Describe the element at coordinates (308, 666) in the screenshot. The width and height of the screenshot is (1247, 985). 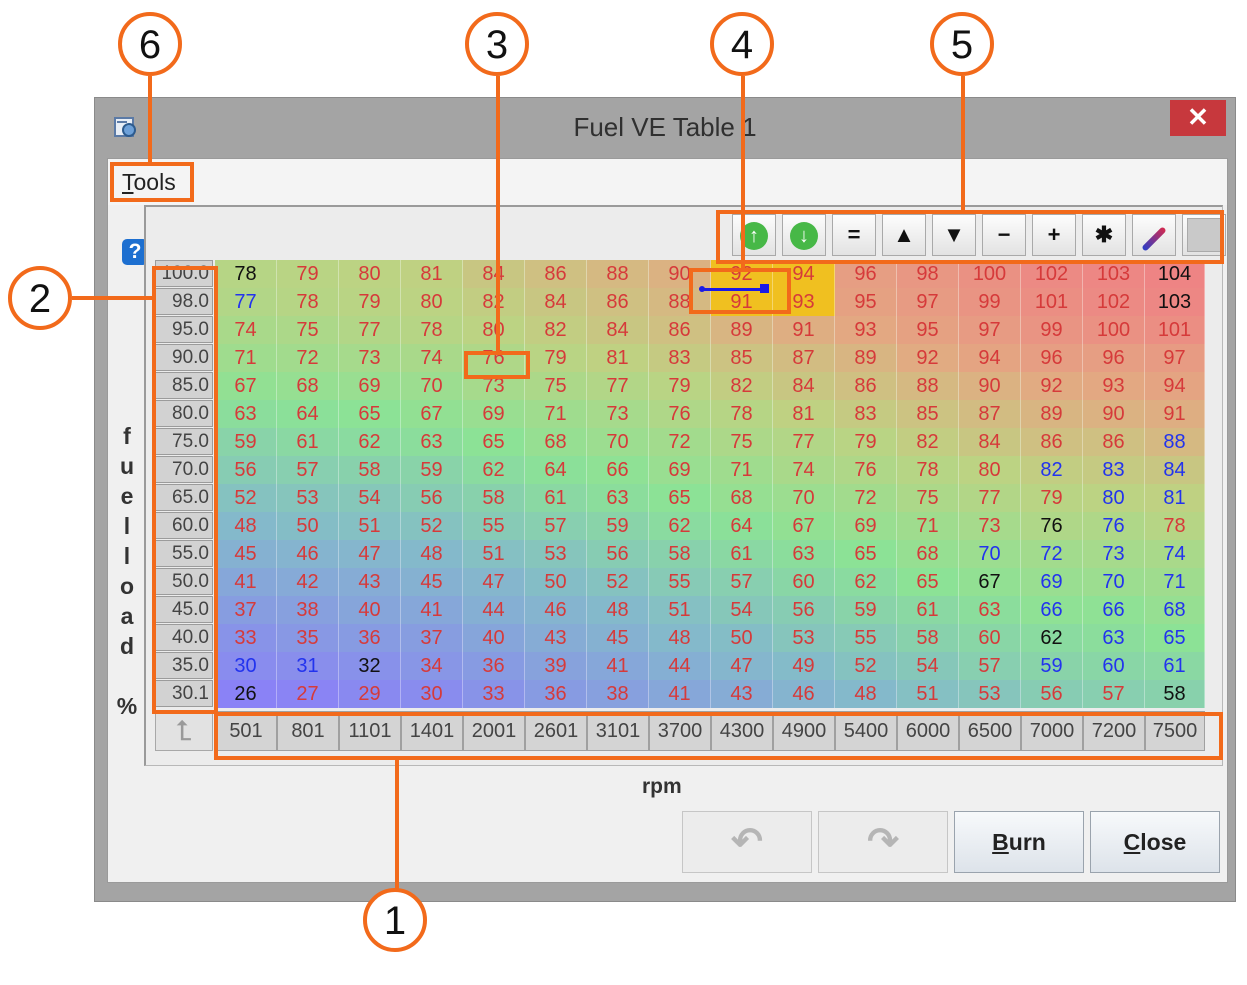
I see `table-cell: 31` at that location.